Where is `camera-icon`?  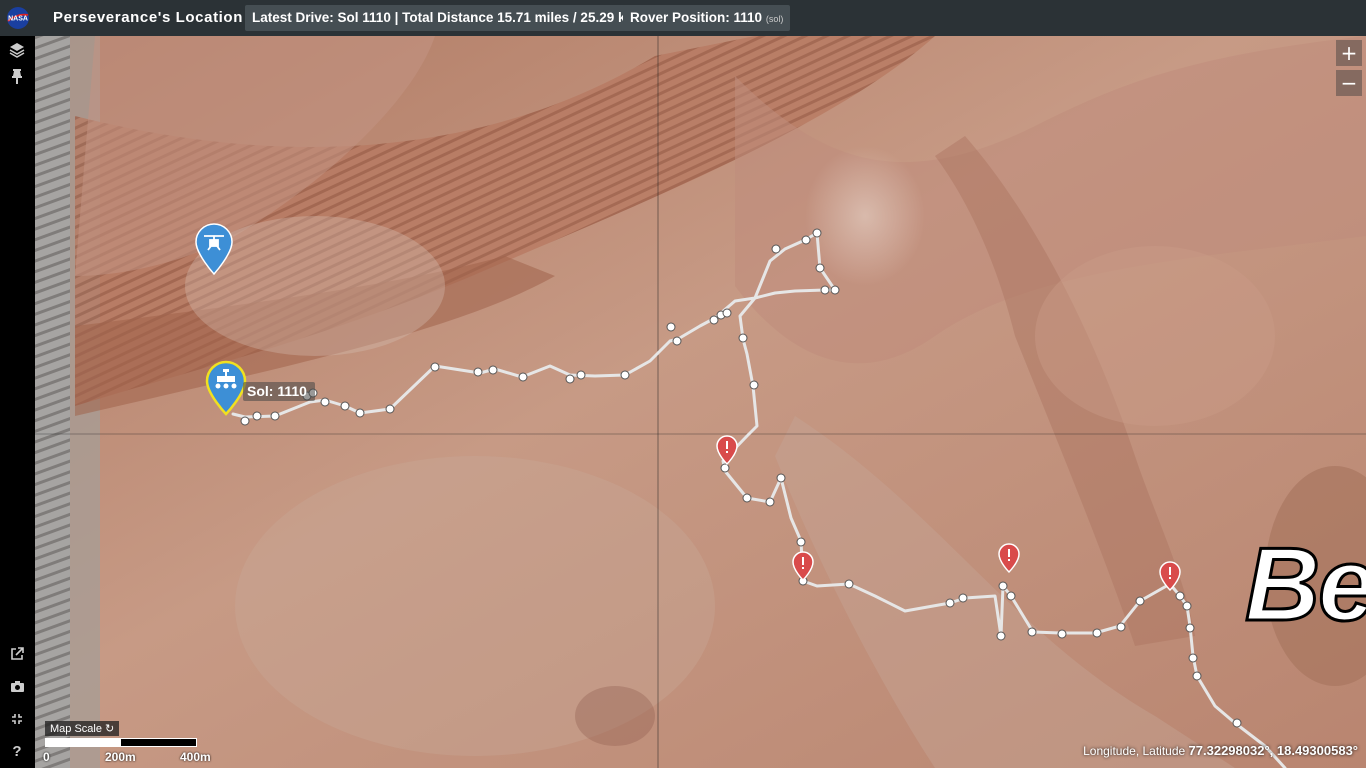
camera-icon is located at coordinates (17, 686).